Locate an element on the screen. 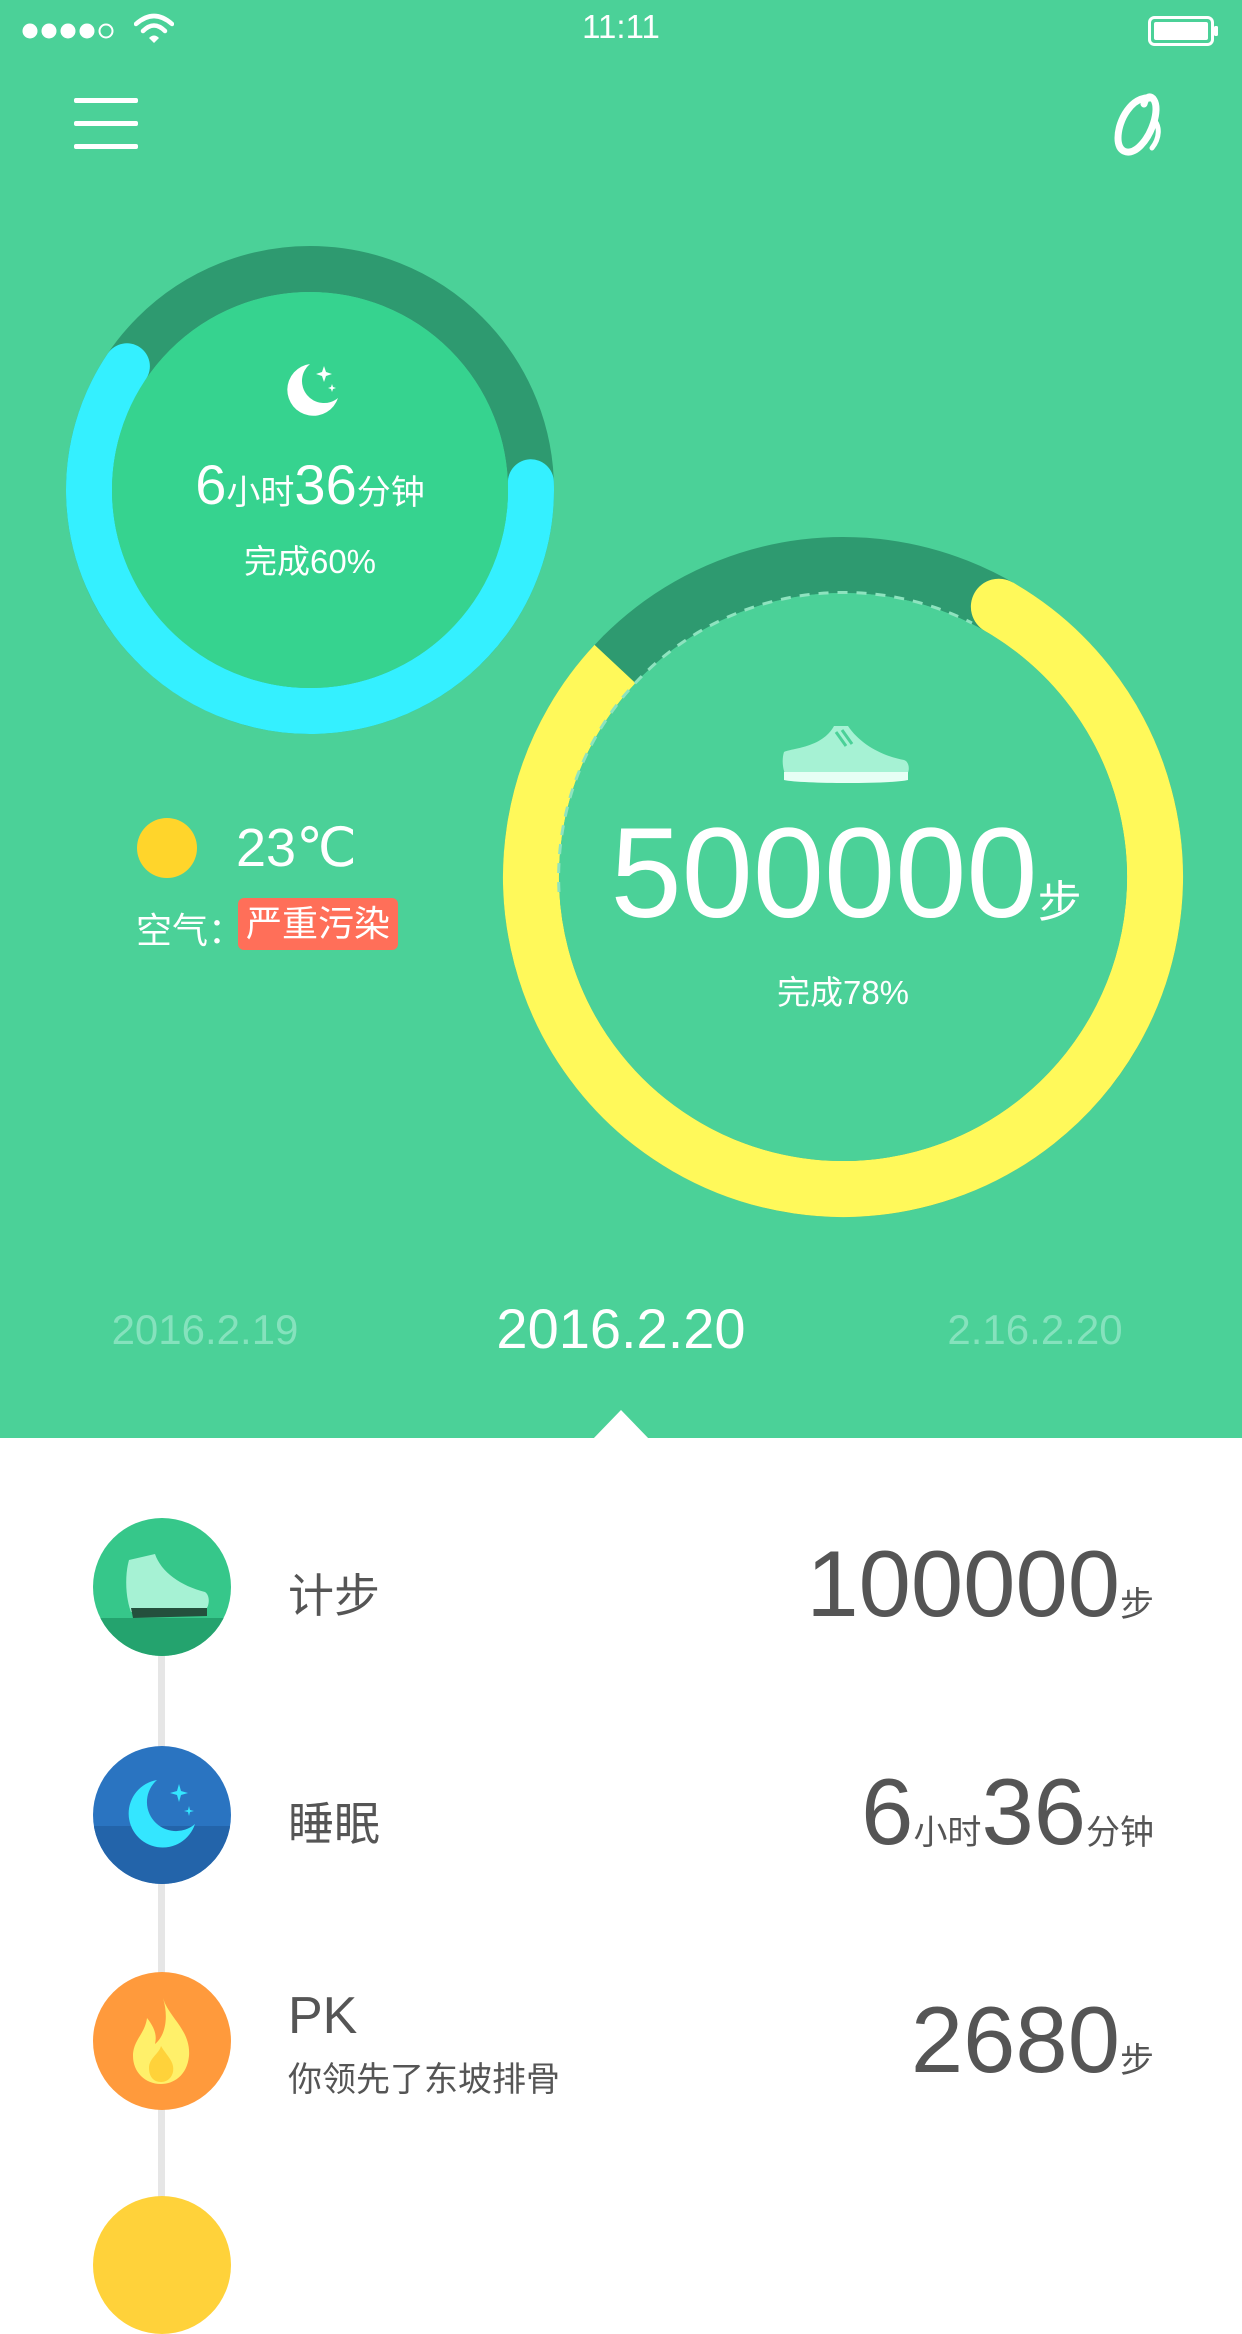  date-prev: 2016.2.19 is located at coordinates (205, 1330).